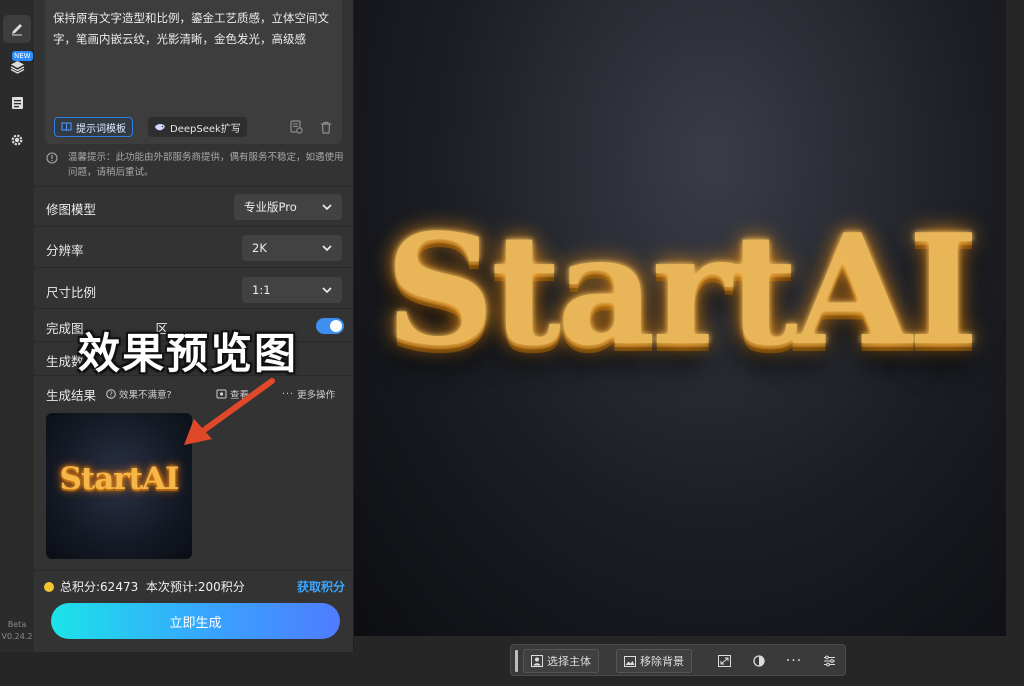  Describe the element at coordinates (229, 411) in the screenshot. I see `annotation-arrow-icon` at that location.